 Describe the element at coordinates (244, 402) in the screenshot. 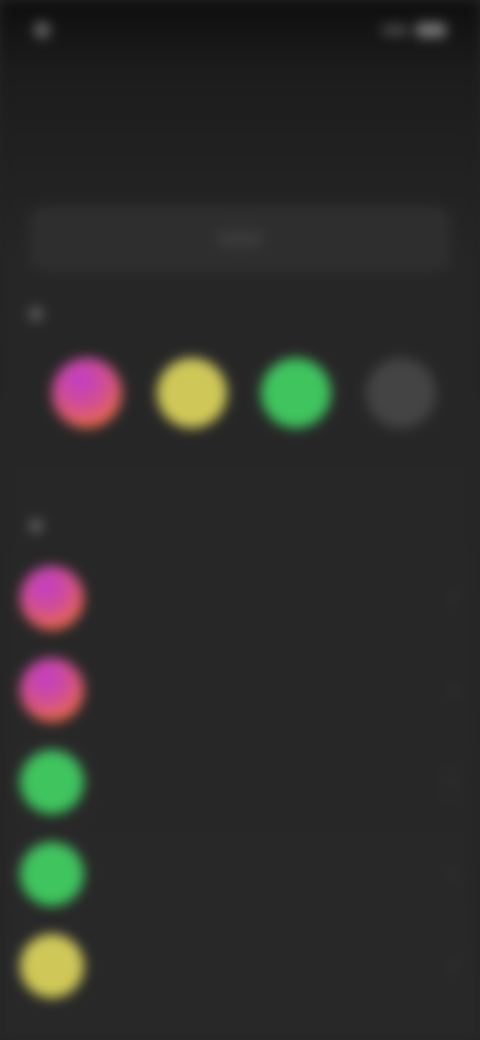

I see `quick-contacts-row` at that location.